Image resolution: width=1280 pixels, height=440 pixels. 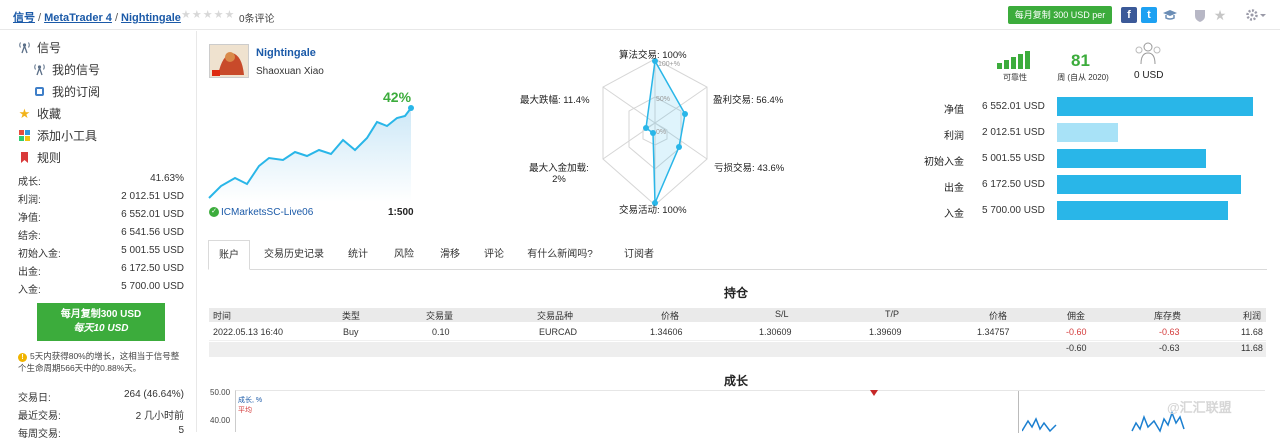 I want to click on subscribe-button: 每月复制300 USD 每天10 USD, so click(x=101, y=322).